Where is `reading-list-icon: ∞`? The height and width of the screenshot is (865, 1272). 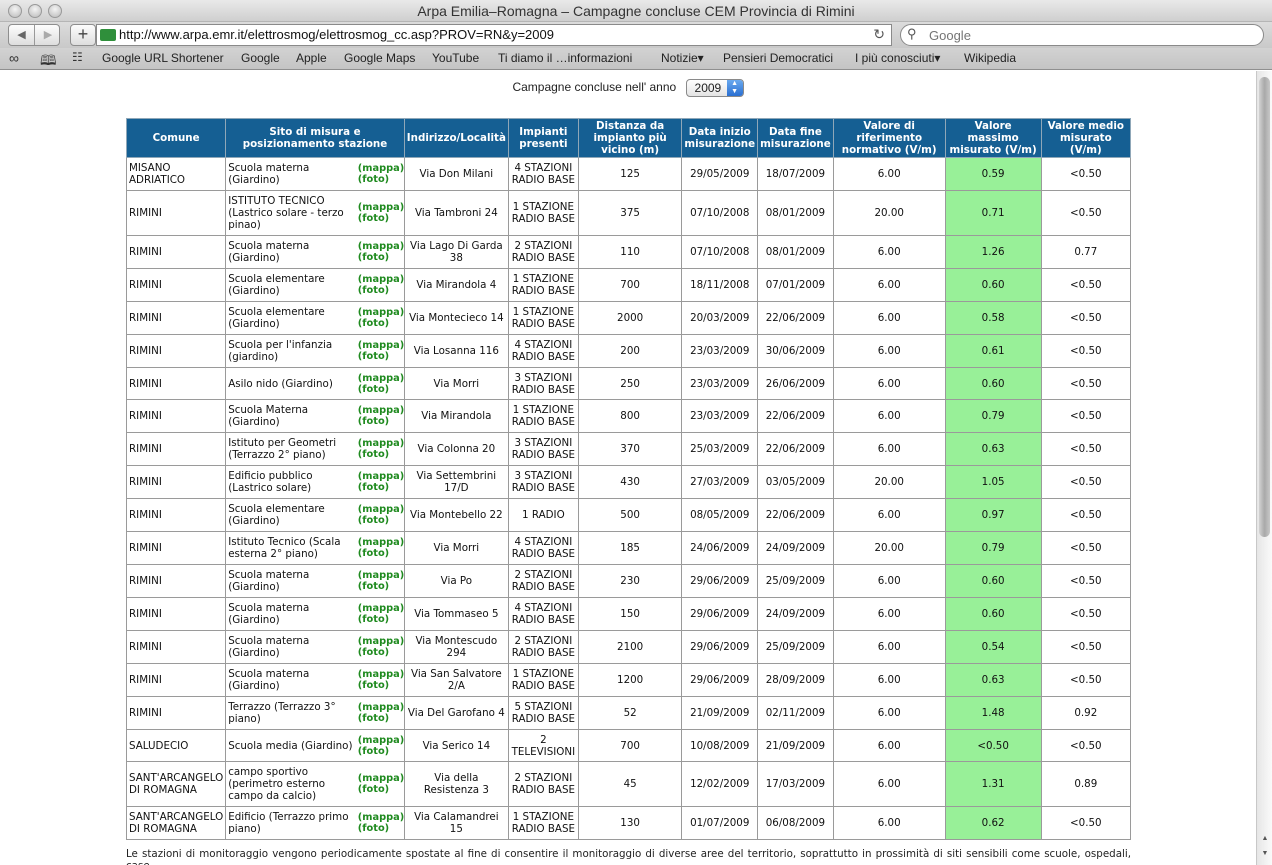
reading-list-icon: ∞ is located at coordinates (14, 58).